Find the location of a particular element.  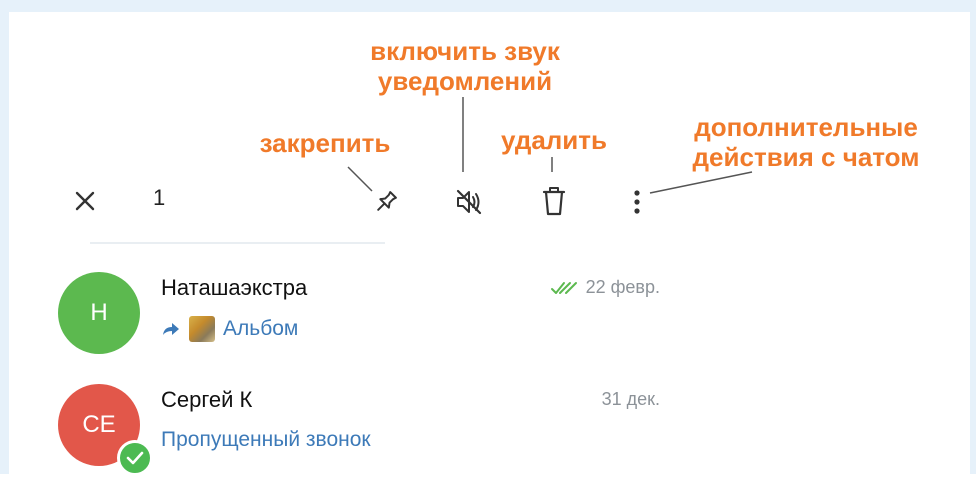

close-selection-button is located at coordinates (85, 201).